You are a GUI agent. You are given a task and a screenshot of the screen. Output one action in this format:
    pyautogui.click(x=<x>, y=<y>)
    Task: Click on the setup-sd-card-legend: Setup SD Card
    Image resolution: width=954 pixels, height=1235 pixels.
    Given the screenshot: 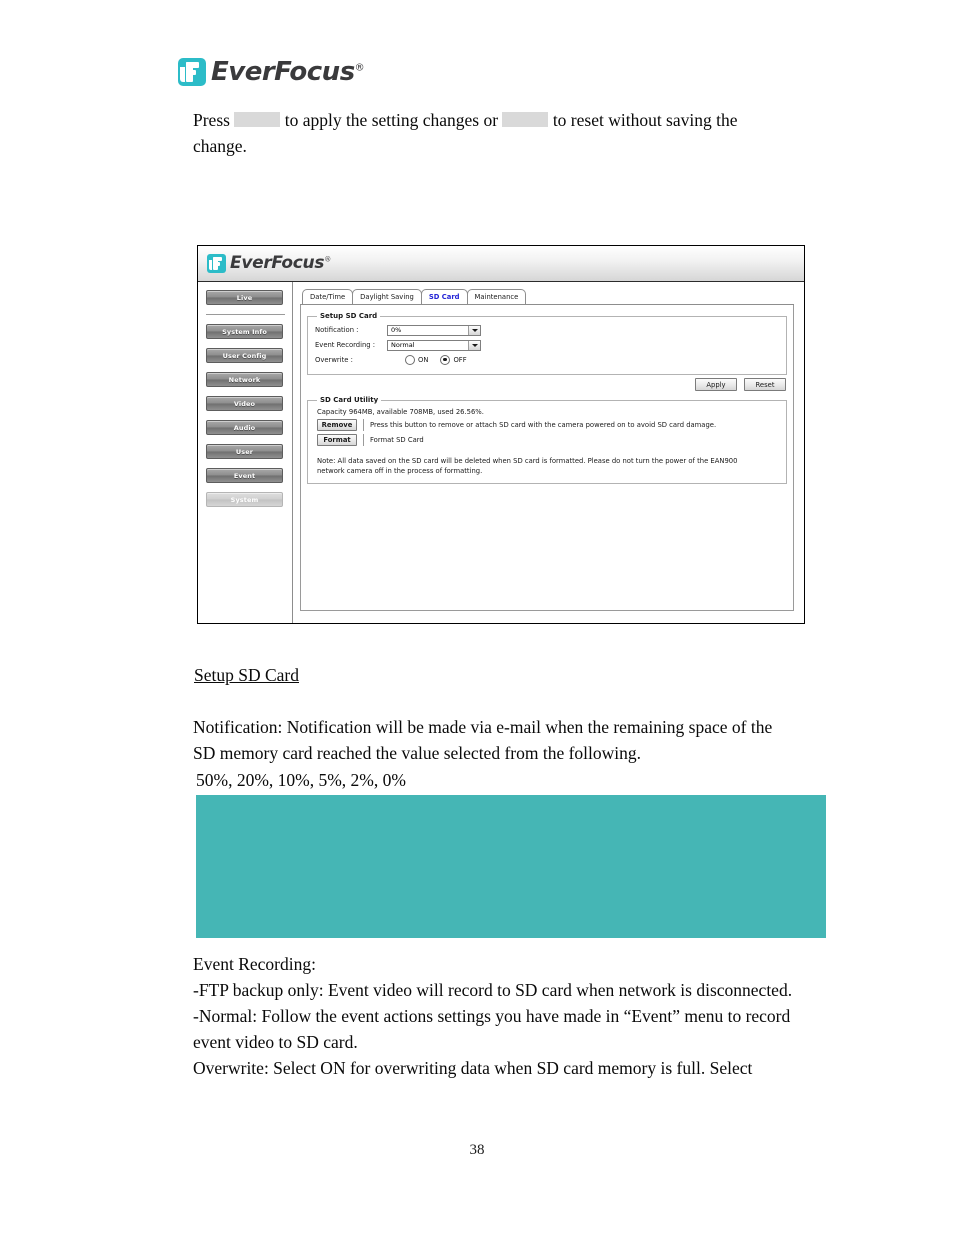 What is the action you would take?
    pyautogui.click(x=349, y=316)
    